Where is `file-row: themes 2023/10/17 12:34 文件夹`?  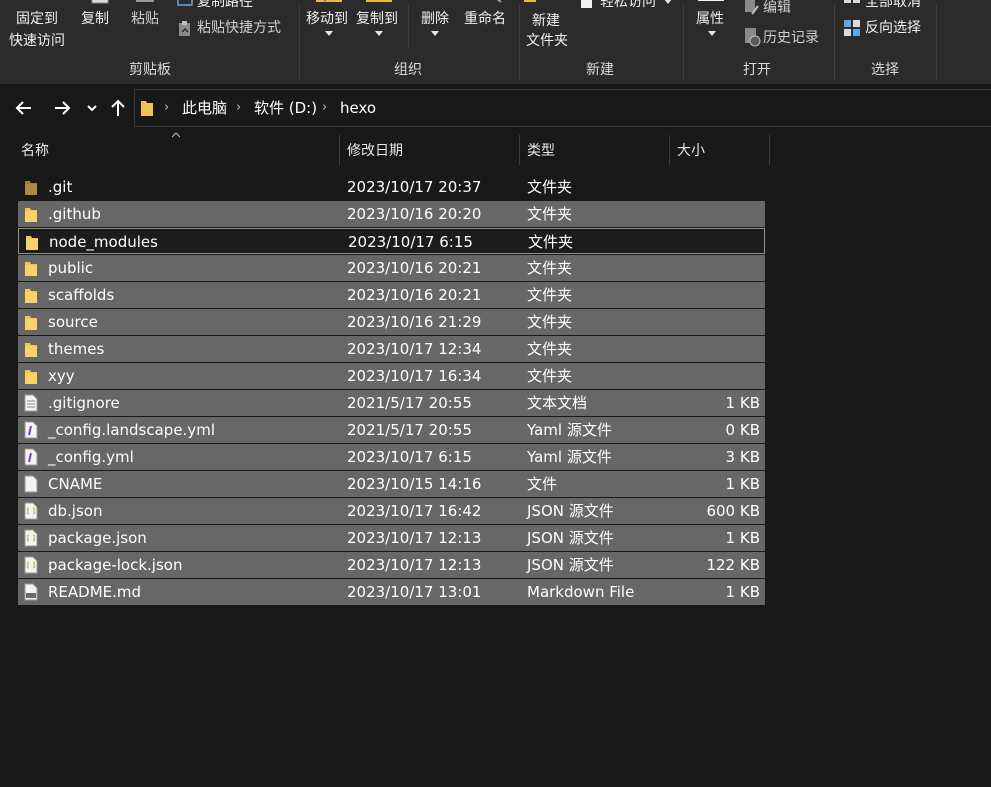
file-row: themes 2023/10/17 12:34 文件夹 is located at coordinates (391, 349).